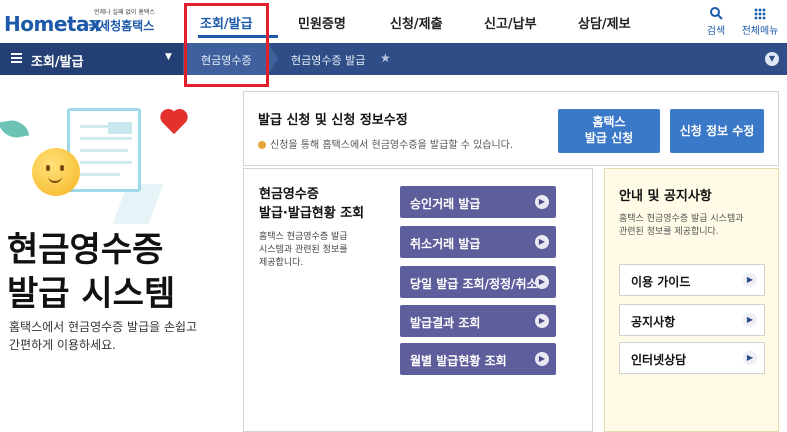  What do you see at coordinates (478, 282) in the screenshot?
I see `same-day-inquiry-button: 당일 발급 조회/정정/취소 ▶` at bounding box center [478, 282].